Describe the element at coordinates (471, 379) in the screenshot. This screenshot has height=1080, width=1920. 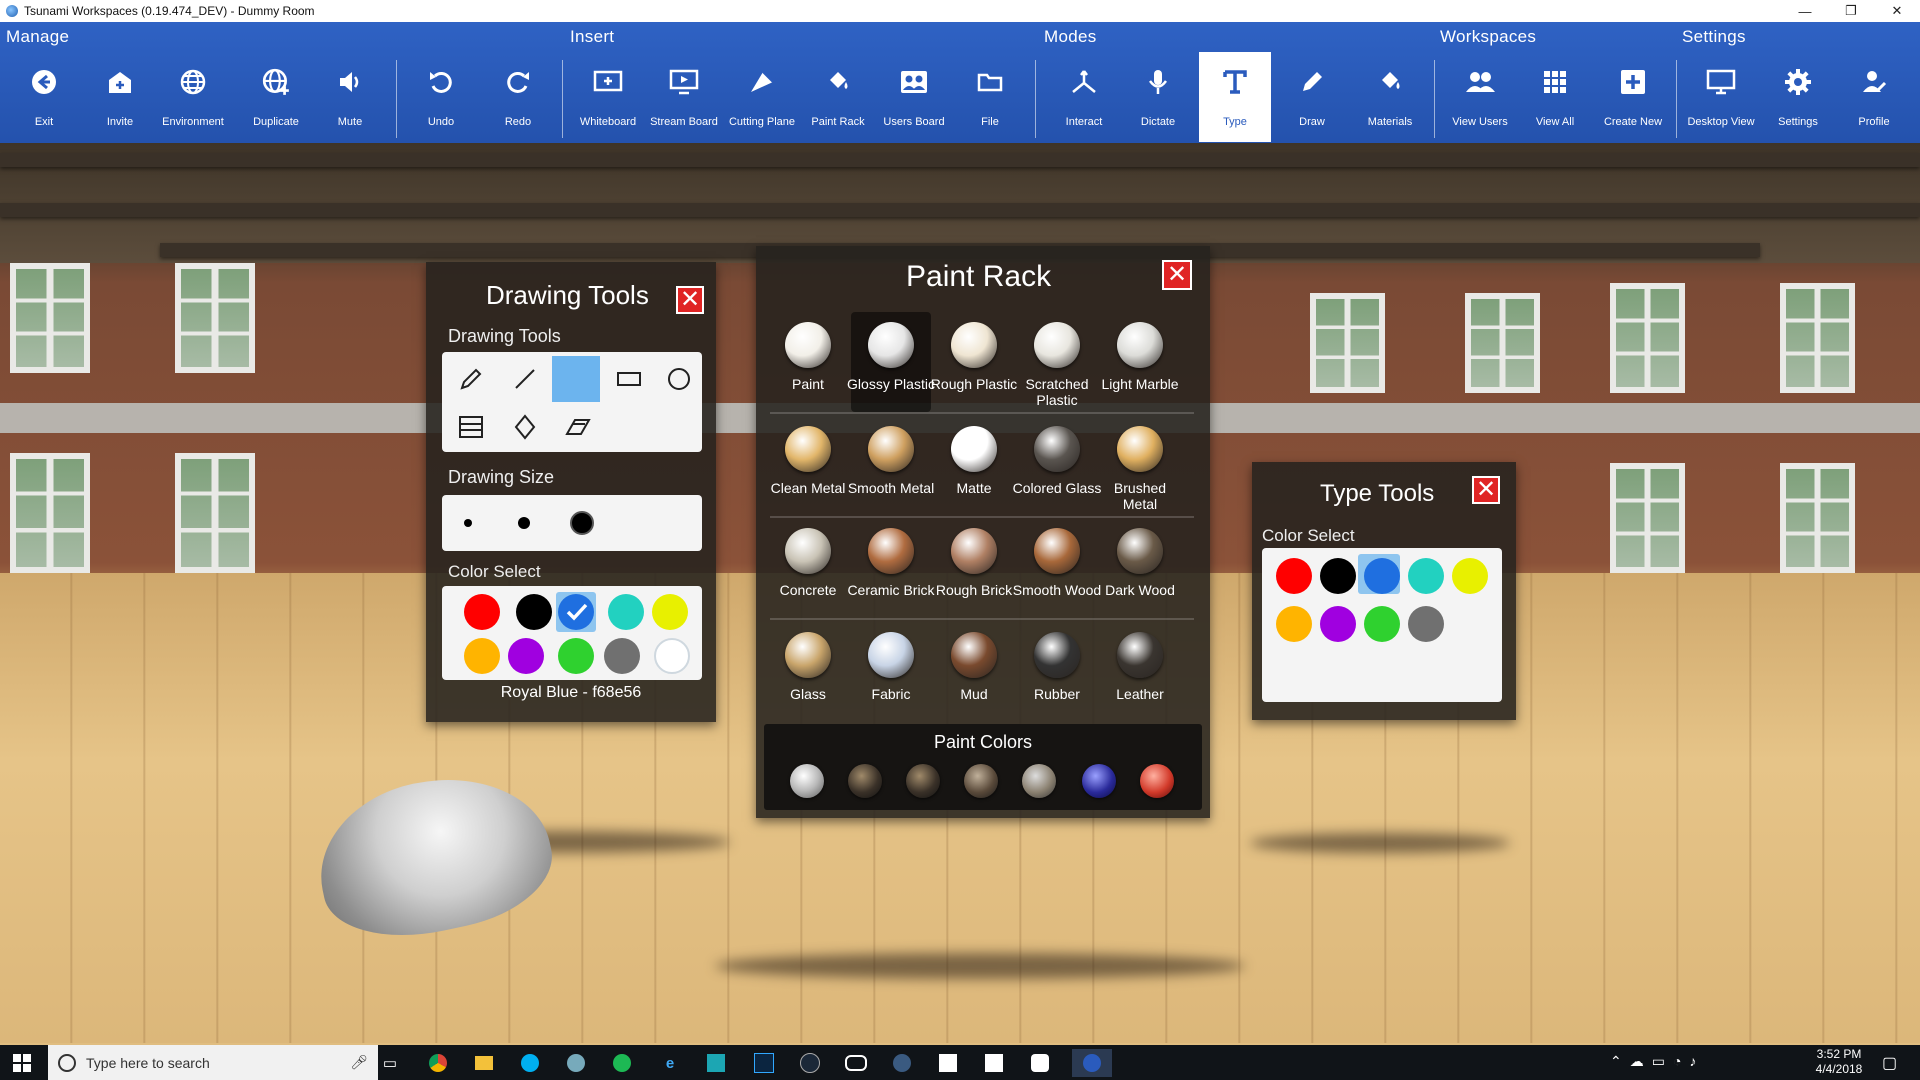
I see `pen-tool-button` at that location.